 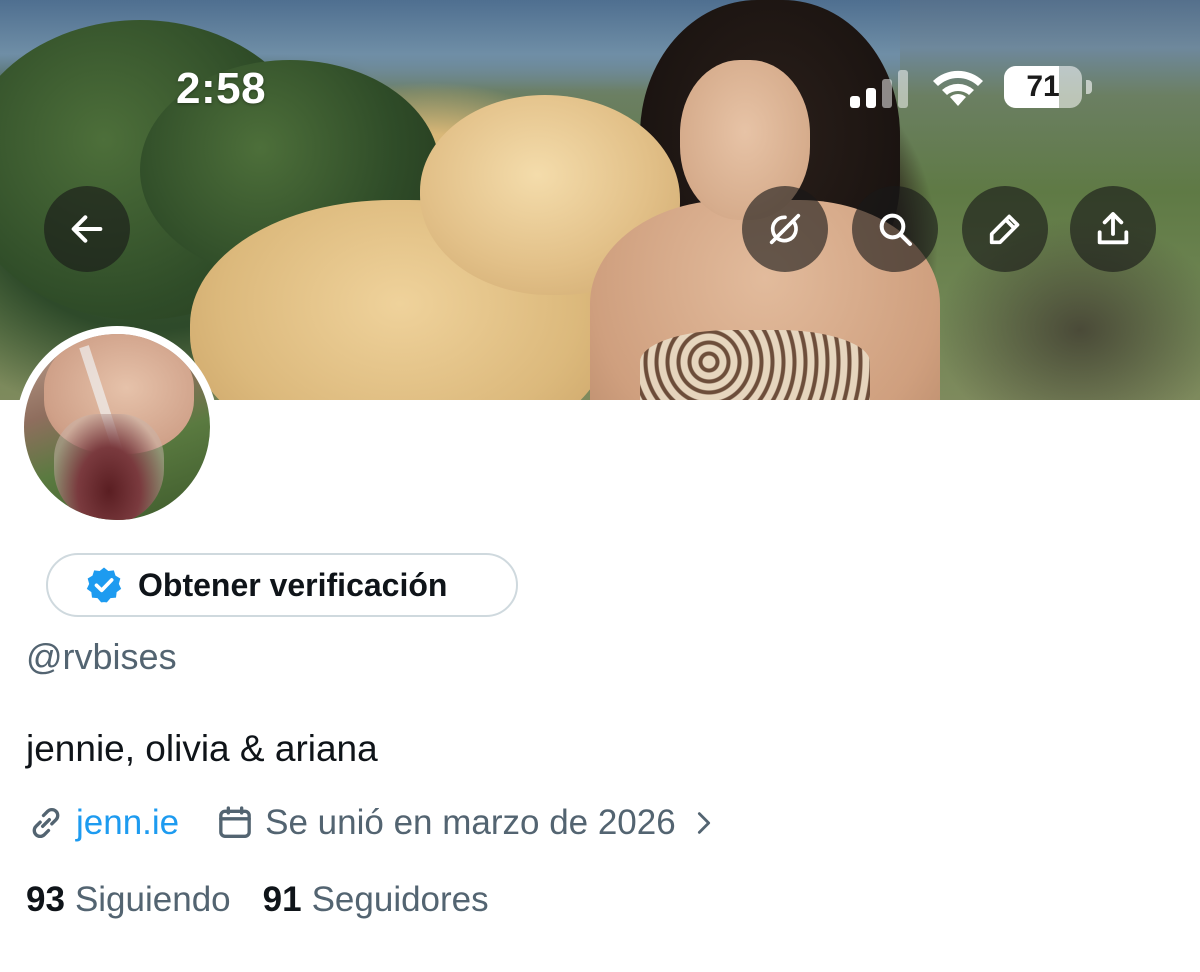 I want to click on grok-icon, so click(x=785, y=229).